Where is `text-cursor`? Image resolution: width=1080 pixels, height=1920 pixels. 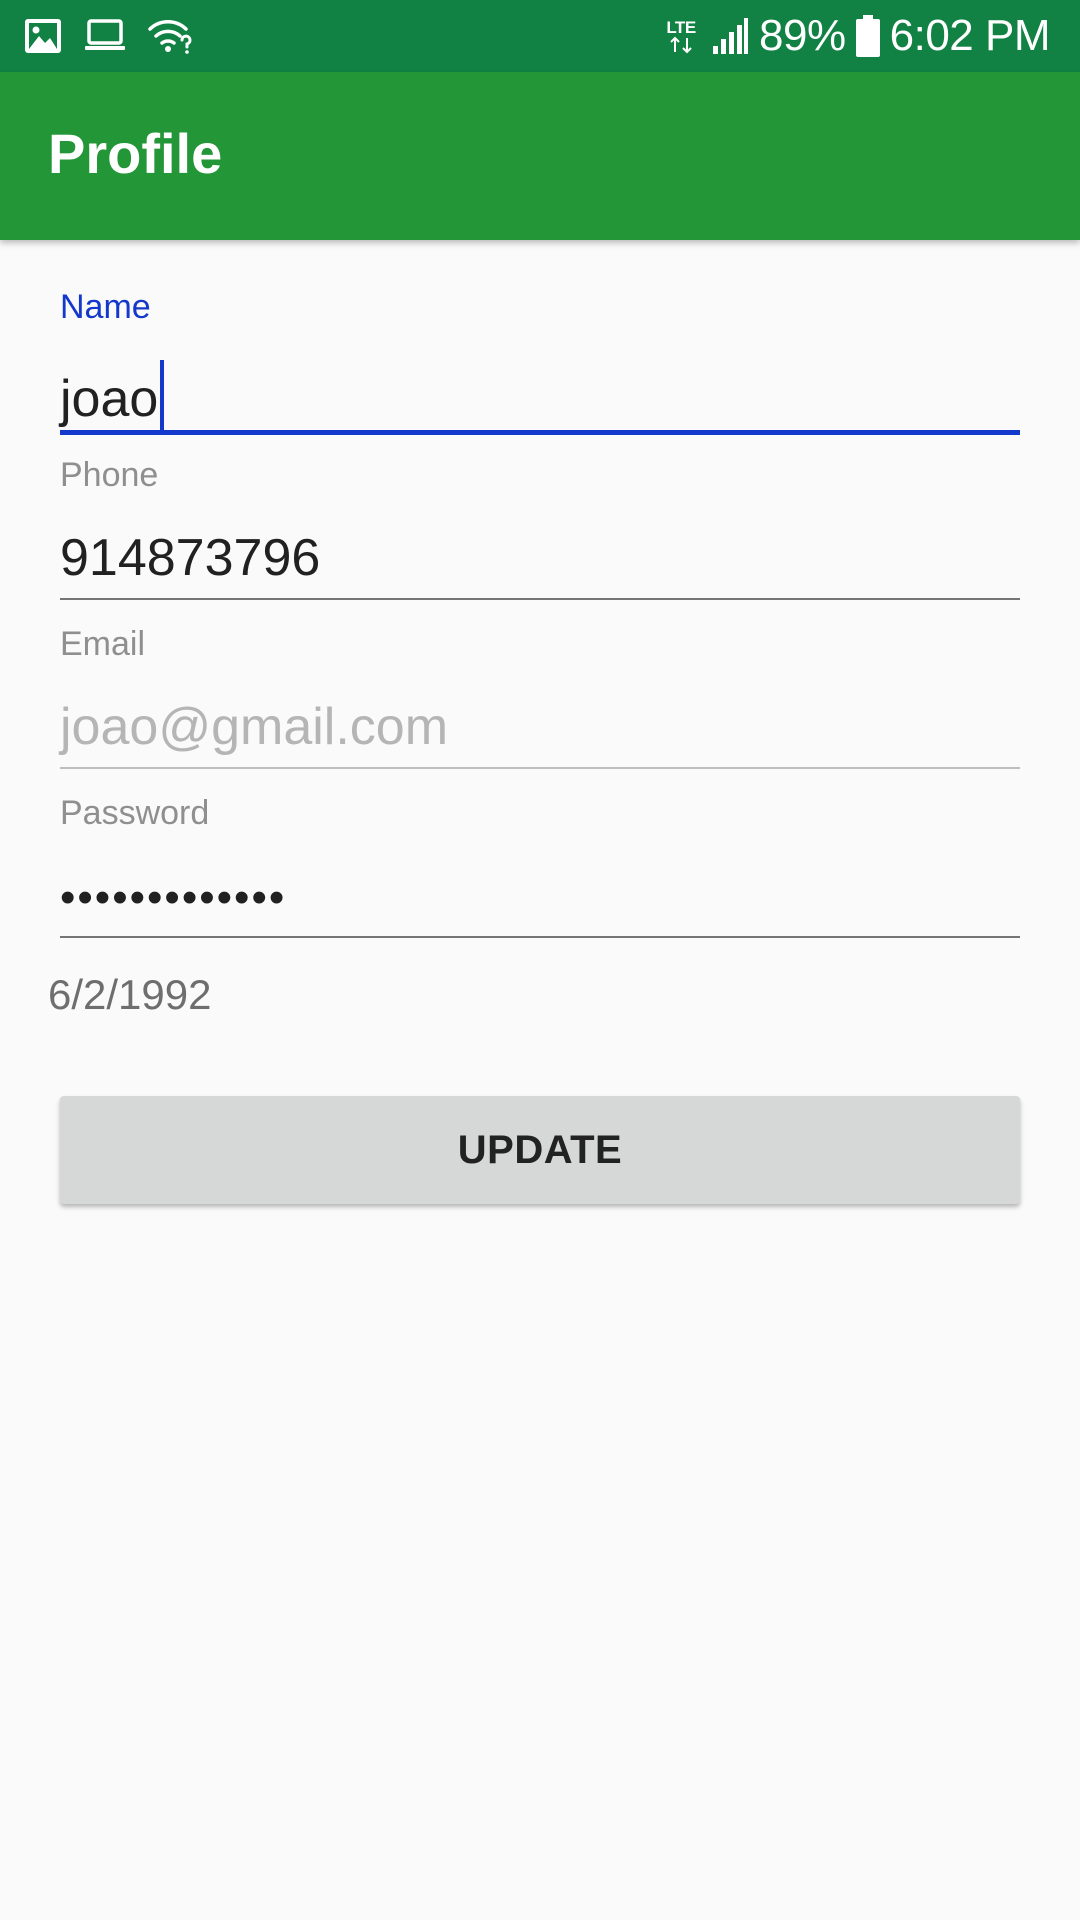
text-cursor is located at coordinates (162, 395).